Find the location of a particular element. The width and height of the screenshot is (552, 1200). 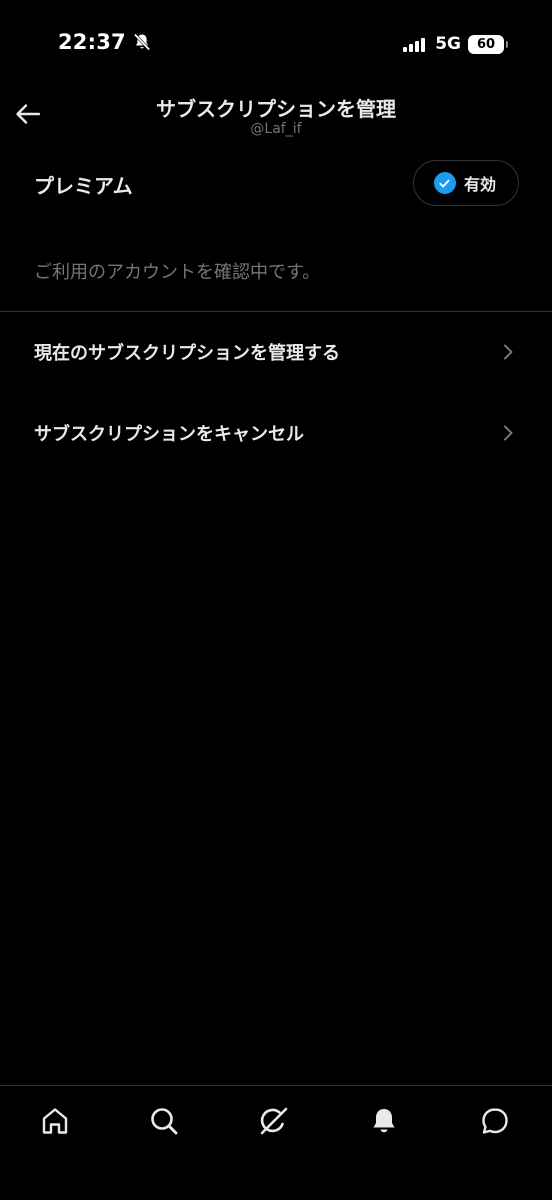

cancel-subscription-item: サブスクリプションをキャンセル is located at coordinates (276, 433).